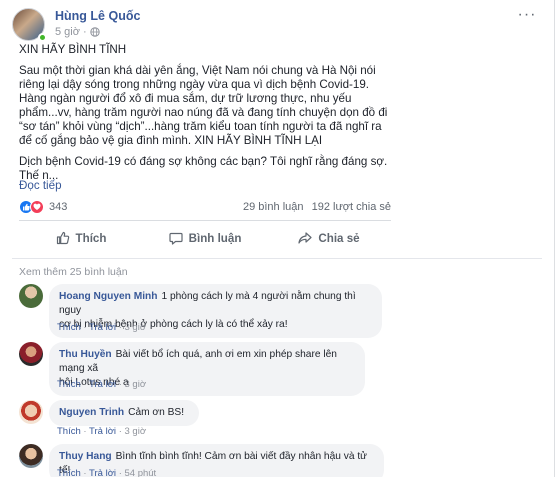  Describe the element at coordinates (42, 37) in the screenshot. I see `online-status-icon` at that location.